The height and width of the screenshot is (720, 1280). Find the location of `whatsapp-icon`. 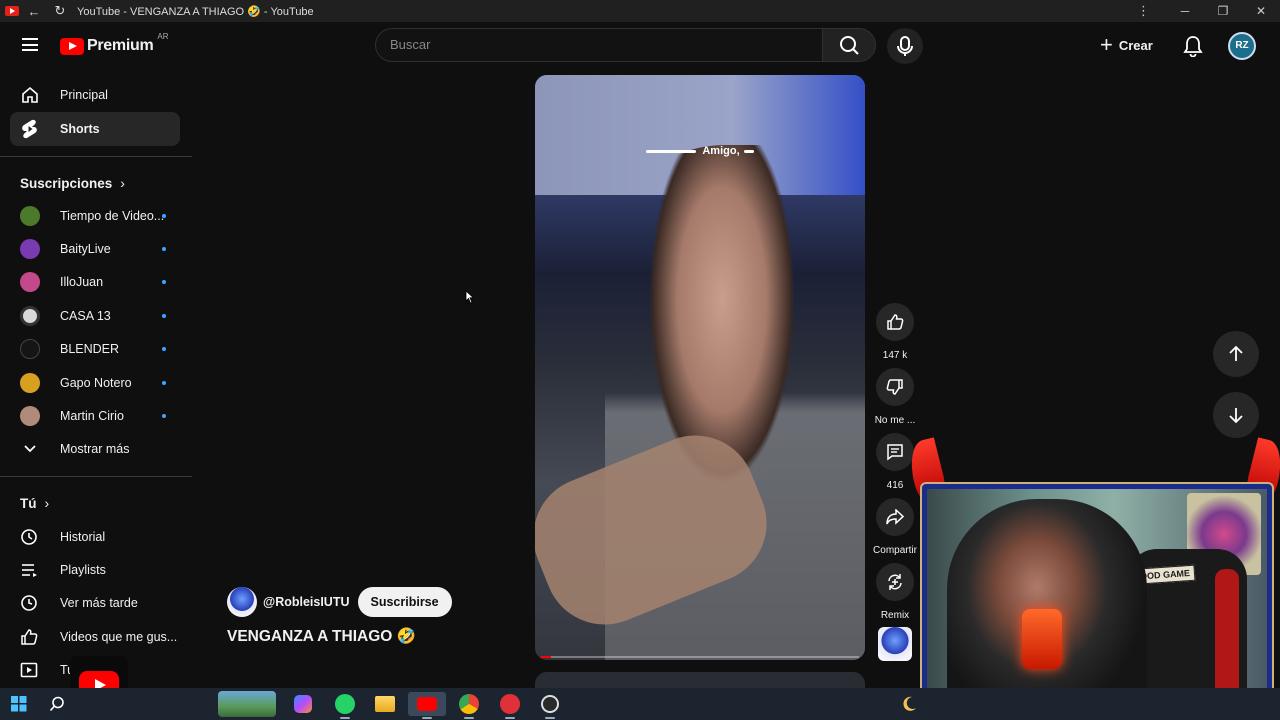

whatsapp-icon is located at coordinates (345, 704).